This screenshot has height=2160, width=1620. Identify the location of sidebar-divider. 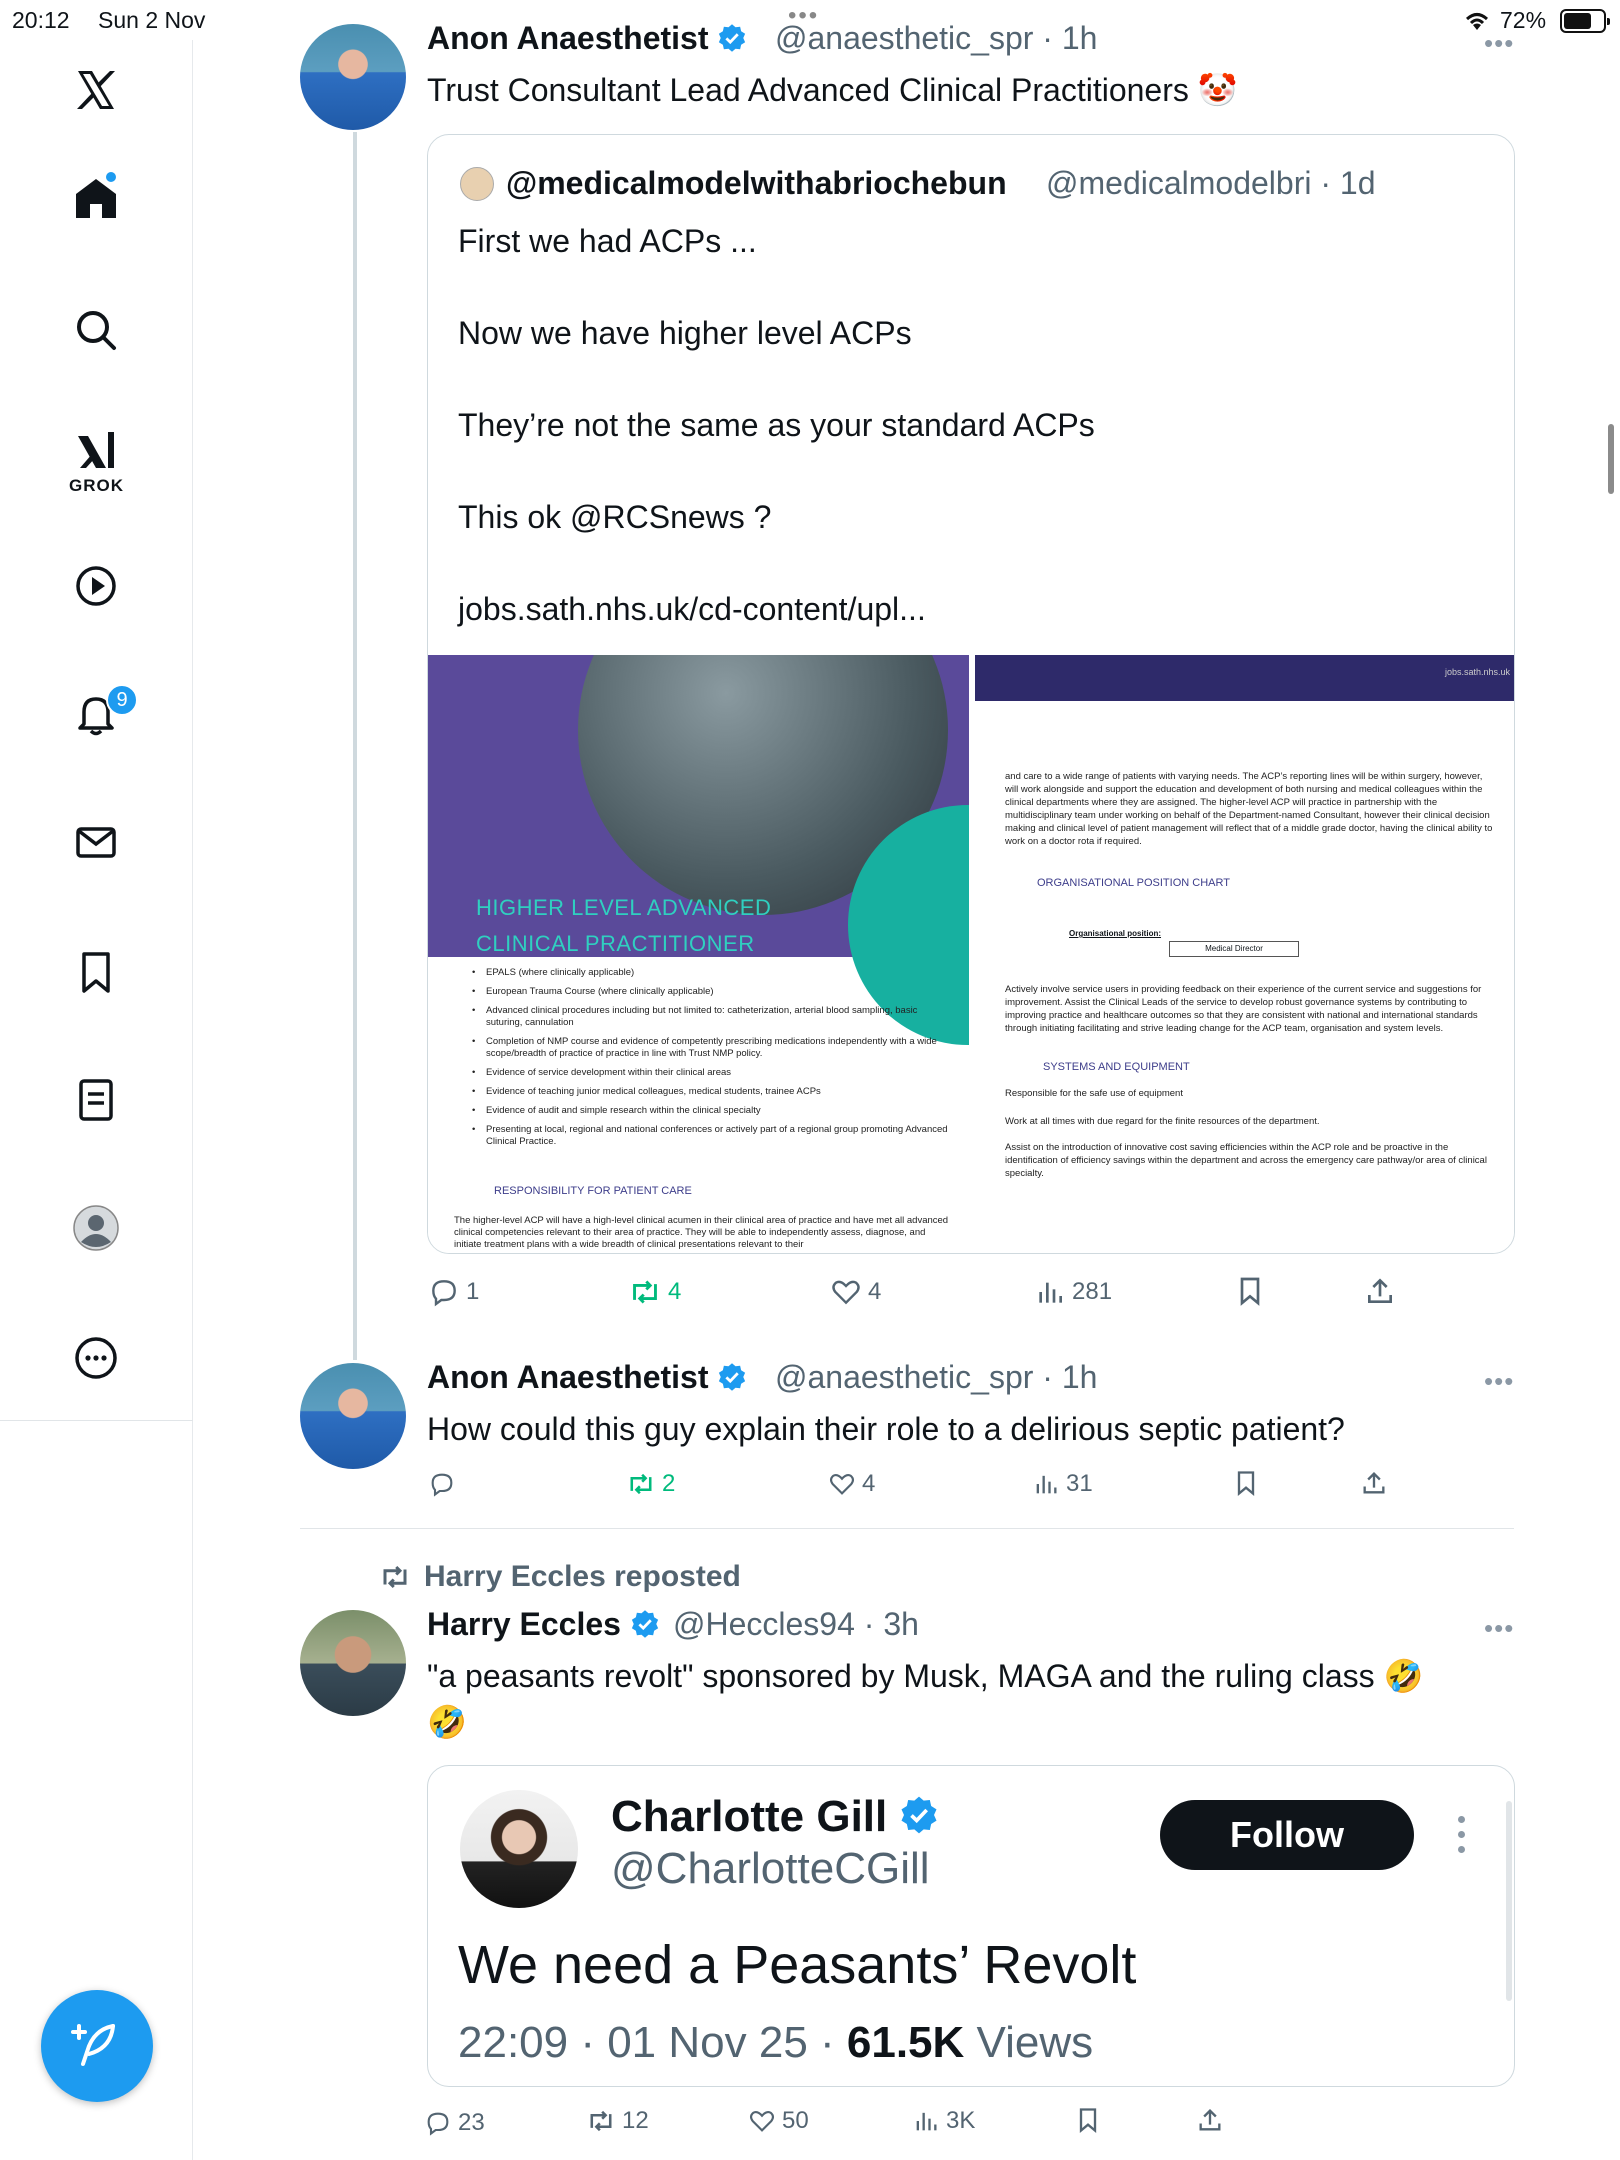
(96, 1420).